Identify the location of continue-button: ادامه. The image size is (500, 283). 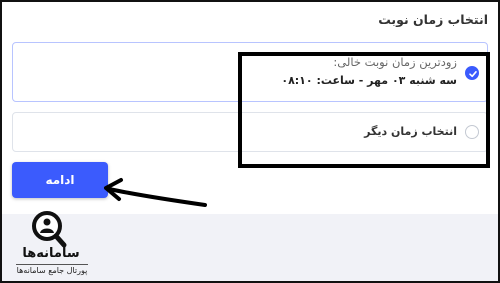
(60, 180).